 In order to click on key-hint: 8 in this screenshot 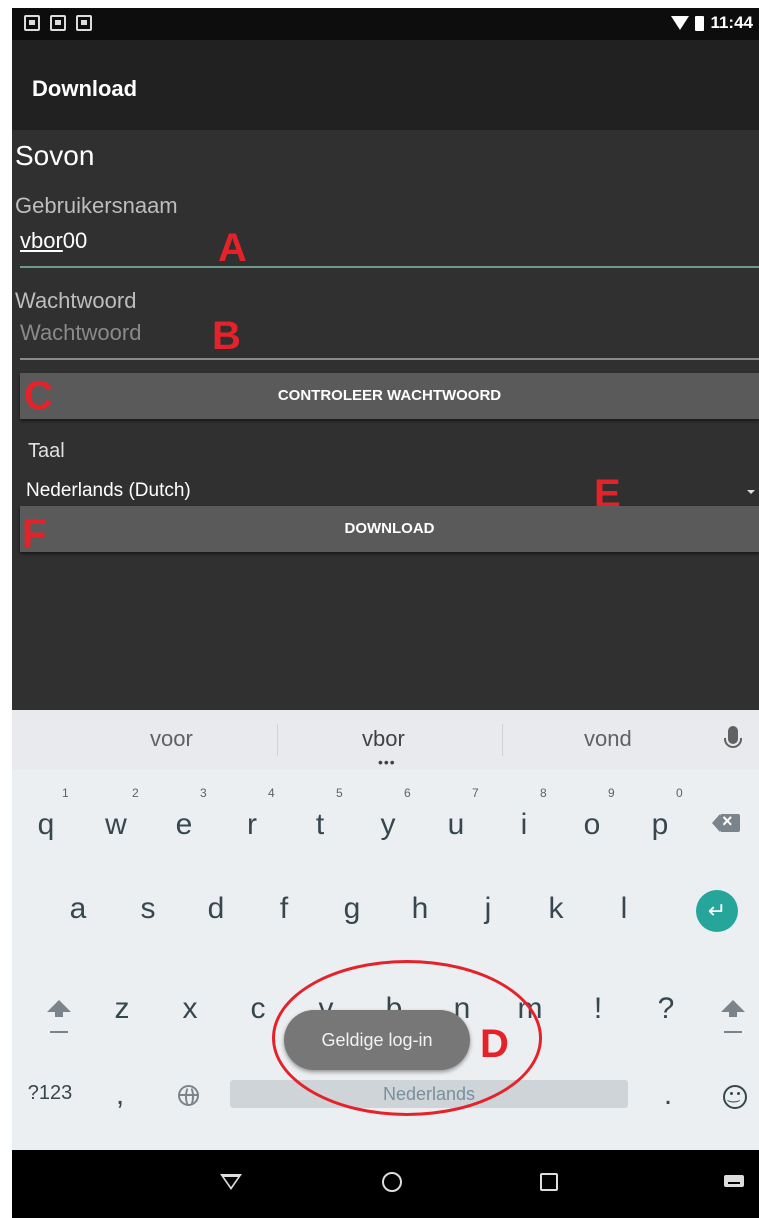, I will do `click(543, 793)`.